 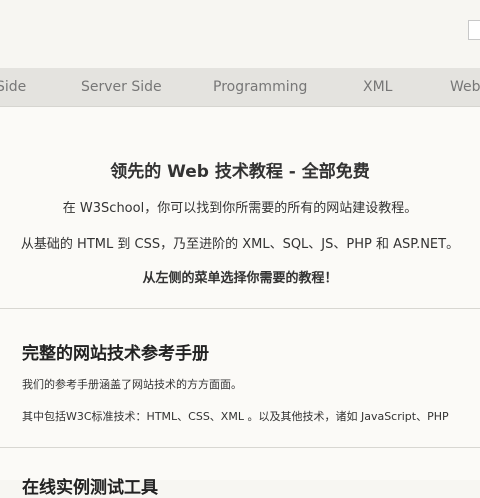 What do you see at coordinates (13, 87) in the screenshot?
I see `nav-item-client-side: Side` at bounding box center [13, 87].